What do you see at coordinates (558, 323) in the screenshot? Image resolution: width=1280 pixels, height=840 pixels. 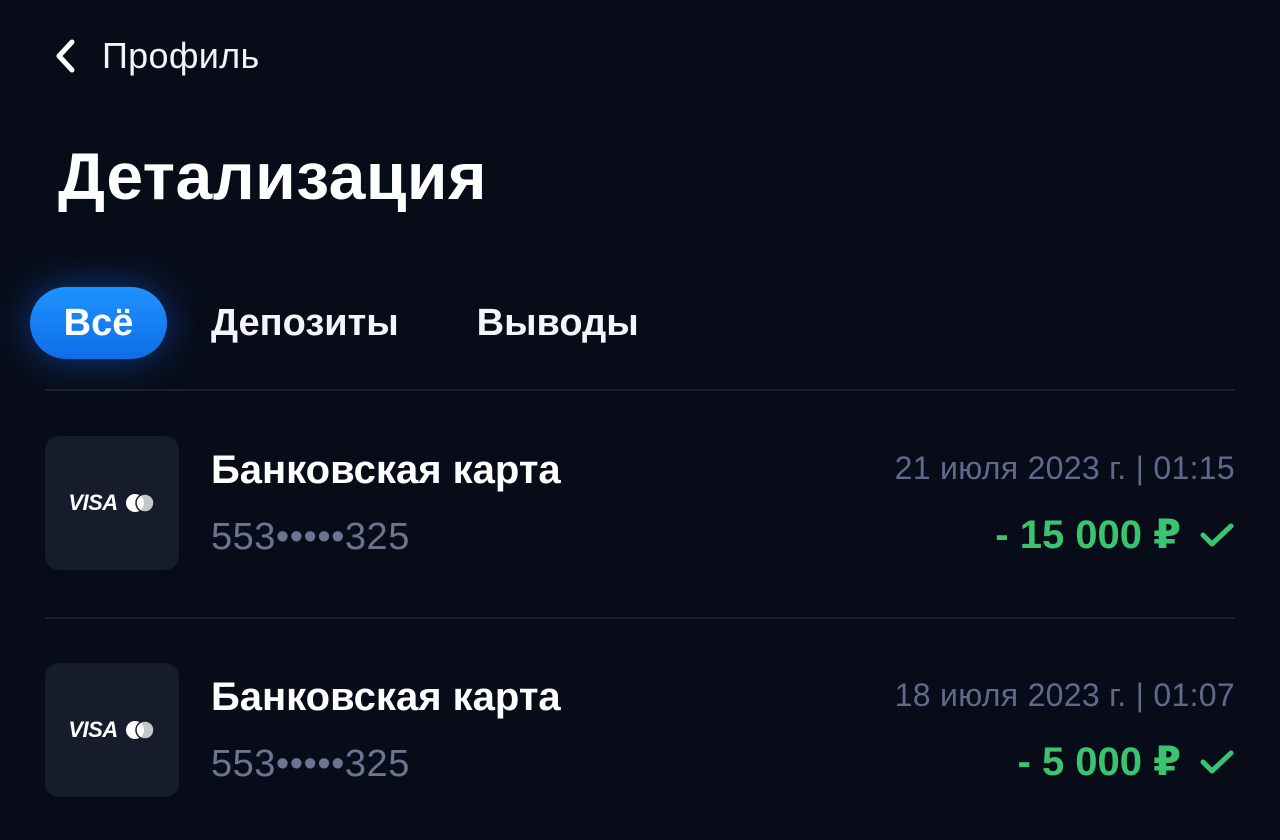 I see `tab-withdrawals: Выводы` at bounding box center [558, 323].